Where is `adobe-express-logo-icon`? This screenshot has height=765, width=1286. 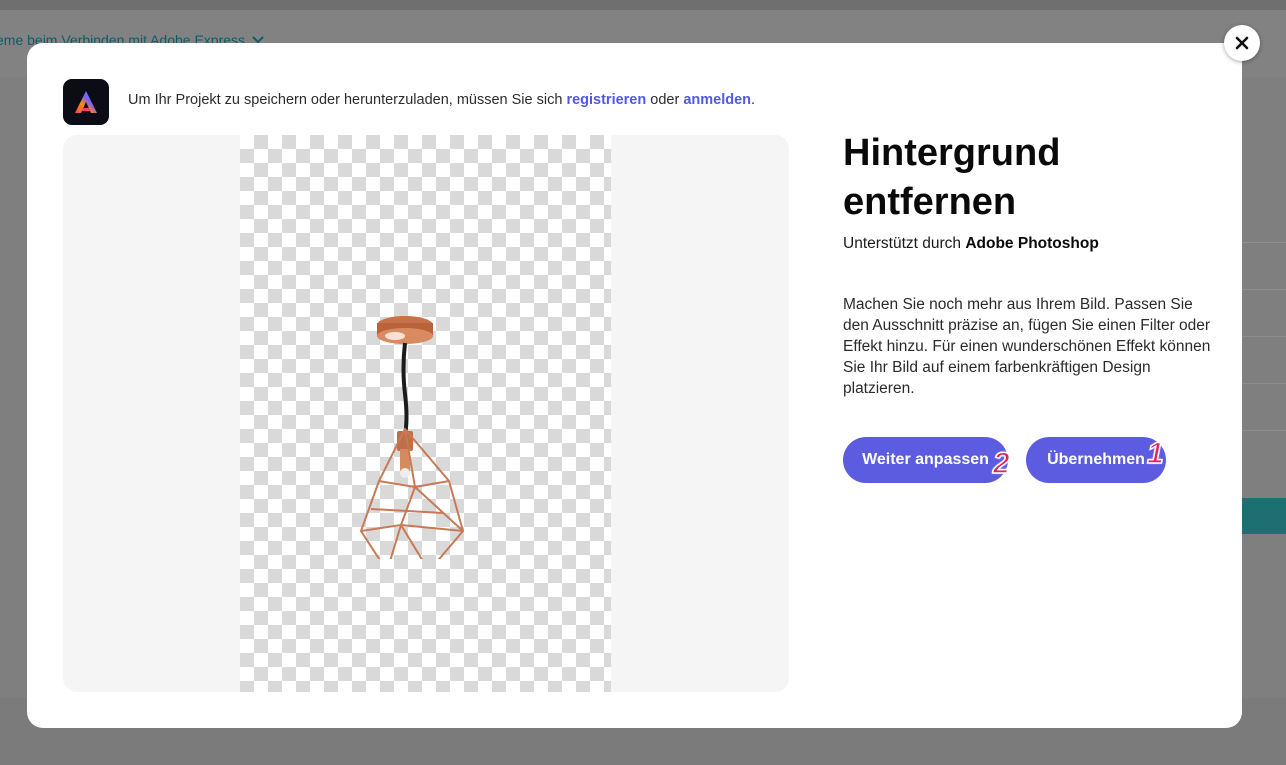 adobe-express-logo-icon is located at coordinates (86, 102).